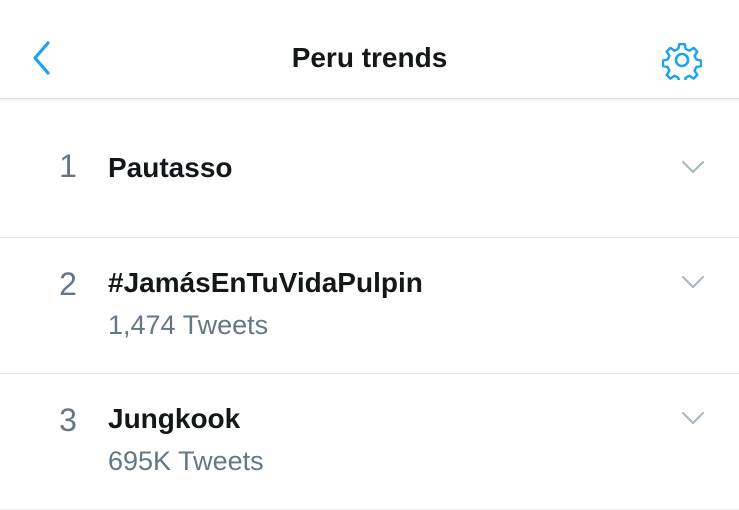  I want to click on trend-rank: 2, so click(68, 284).